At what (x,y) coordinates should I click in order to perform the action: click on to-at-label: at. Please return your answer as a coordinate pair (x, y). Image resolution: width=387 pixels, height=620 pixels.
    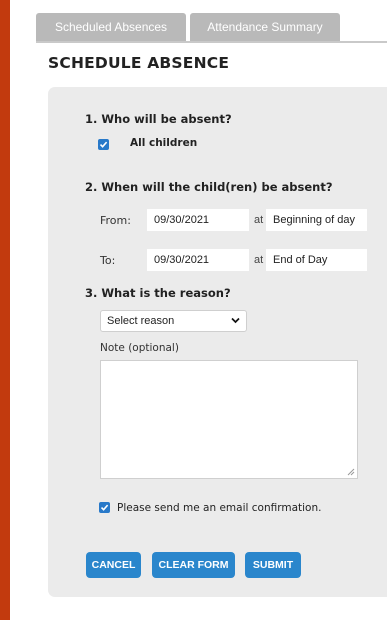
    Looking at the image, I should click on (259, 260).